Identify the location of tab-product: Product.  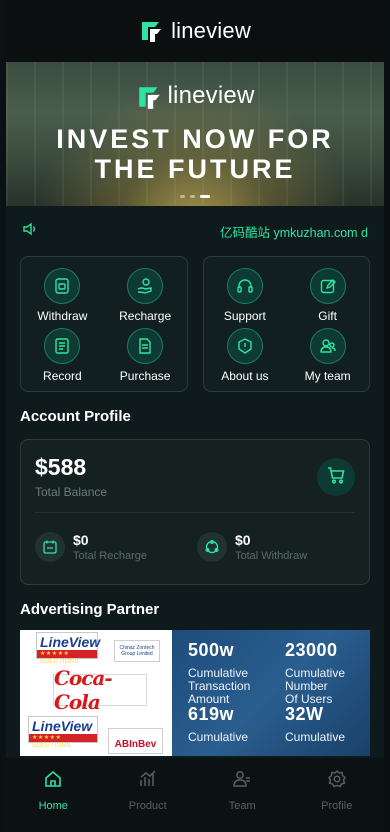
(148, 790).